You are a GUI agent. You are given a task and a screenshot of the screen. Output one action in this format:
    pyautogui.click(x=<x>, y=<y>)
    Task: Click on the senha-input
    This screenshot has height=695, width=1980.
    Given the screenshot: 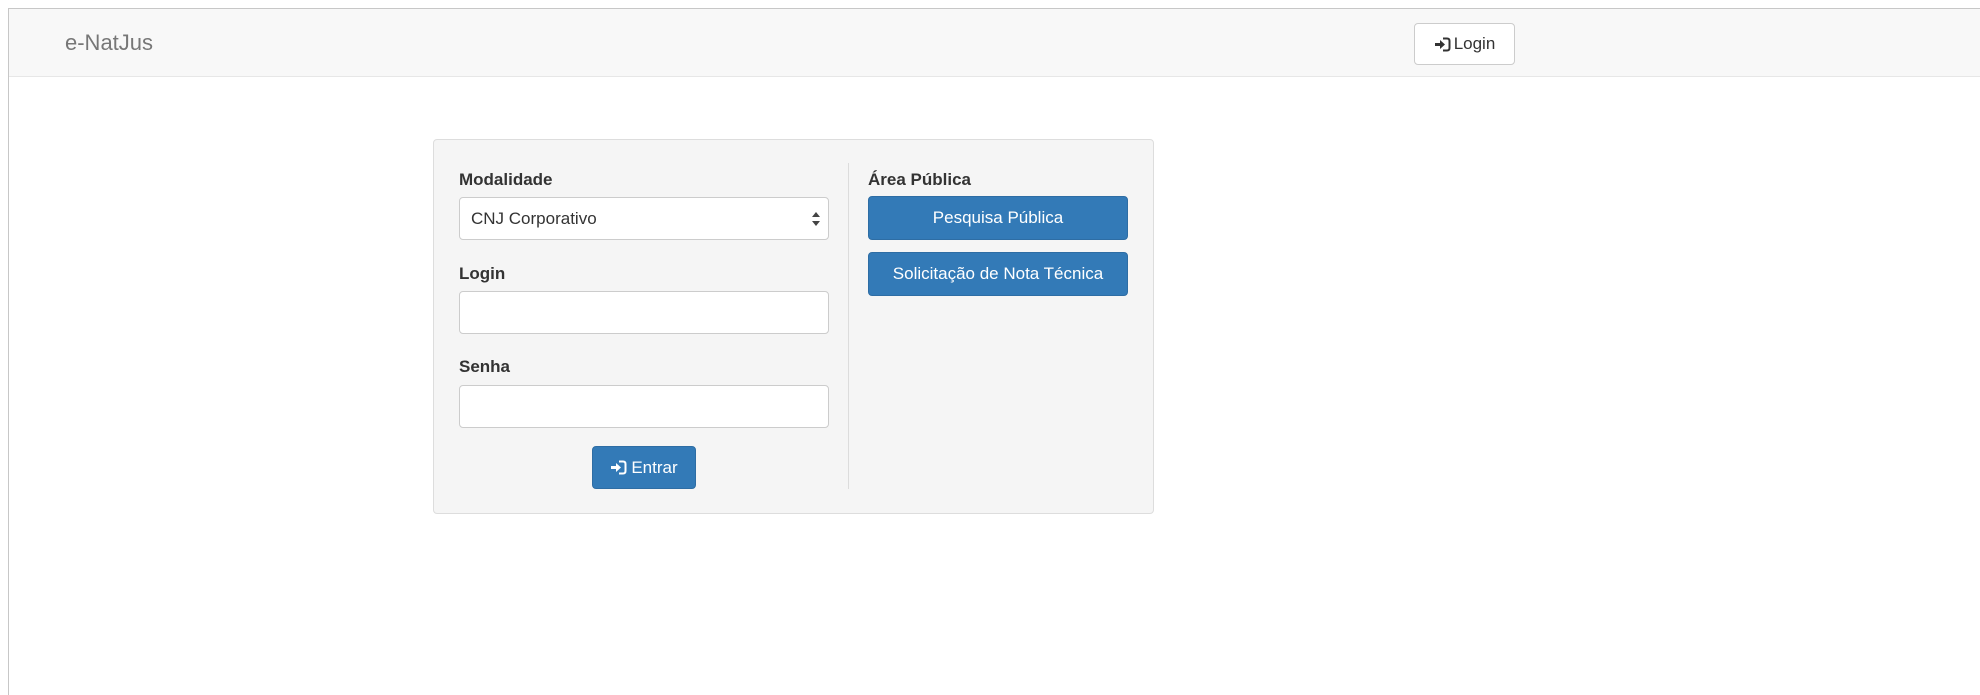 What is the action you would take?
    pyautogui.click(x=644, y=406)
    